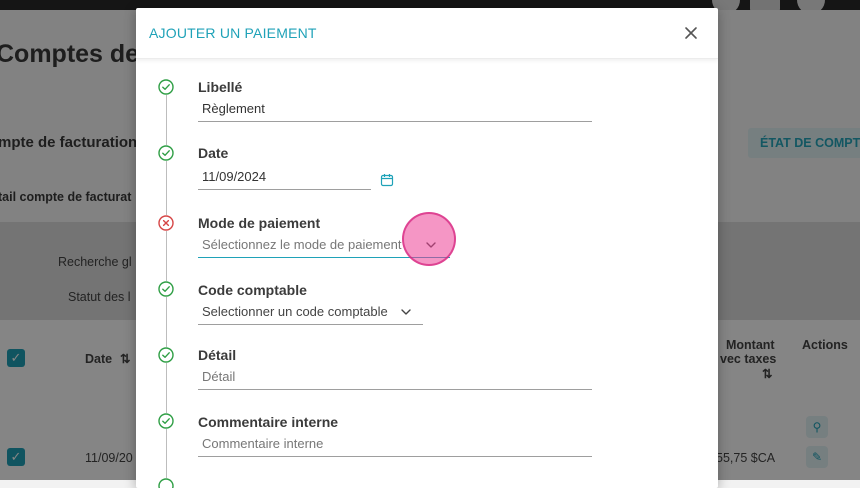 This screenshot has width=860, height=488. Describe the element at coordinates (219, 376) in the screenshot. I see `detail-placeholder: Détail` at that location.